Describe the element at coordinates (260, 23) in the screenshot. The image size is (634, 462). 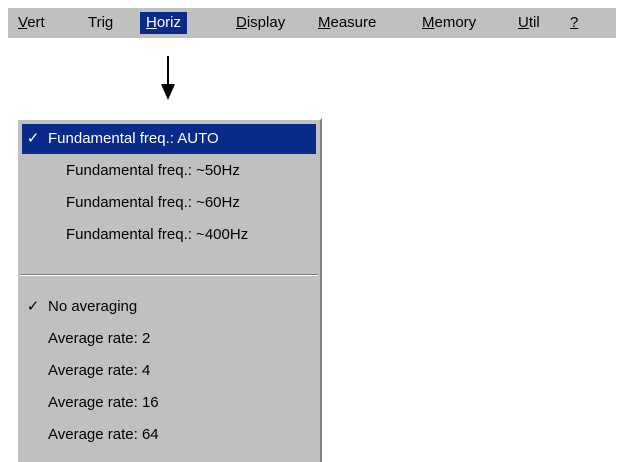
I see `menu-display: Display` at that location.